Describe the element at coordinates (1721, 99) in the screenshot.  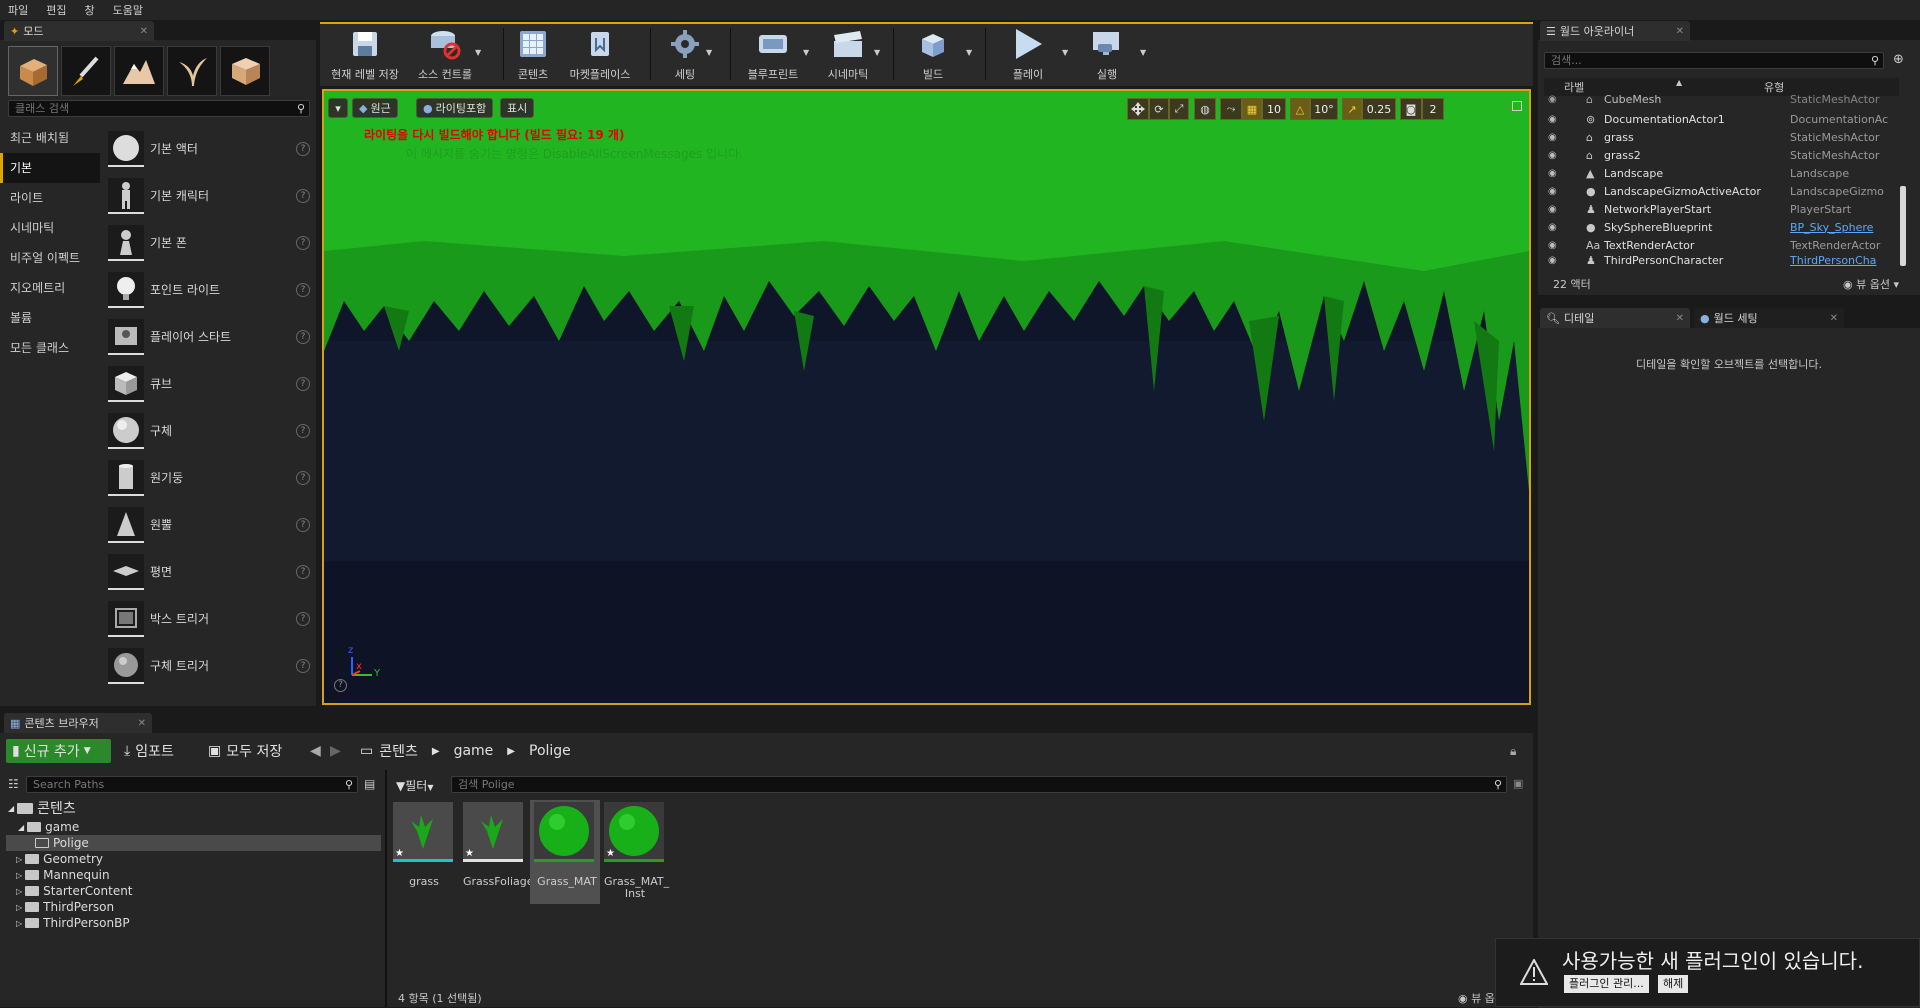
I see `outliner-row: ◉ ⌂ CubeMesh StaticMeshActor` at that location.